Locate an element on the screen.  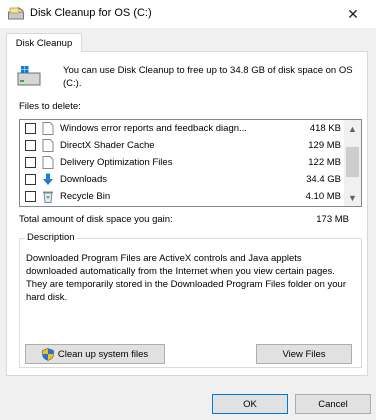
close-button: ✕ is located at coordinates (353, 14).